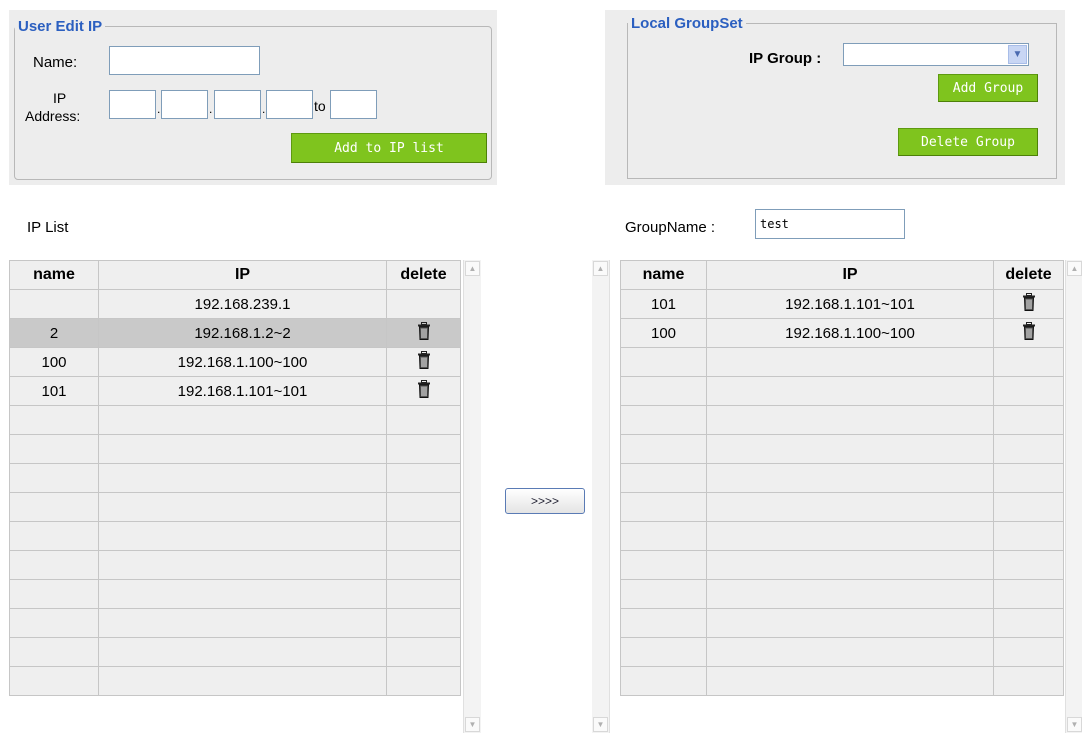 The width and height of the screenshot is (1082, 733). I want to click on ip-list-cell-ip: 192.168.239.1, so click(242, 304).